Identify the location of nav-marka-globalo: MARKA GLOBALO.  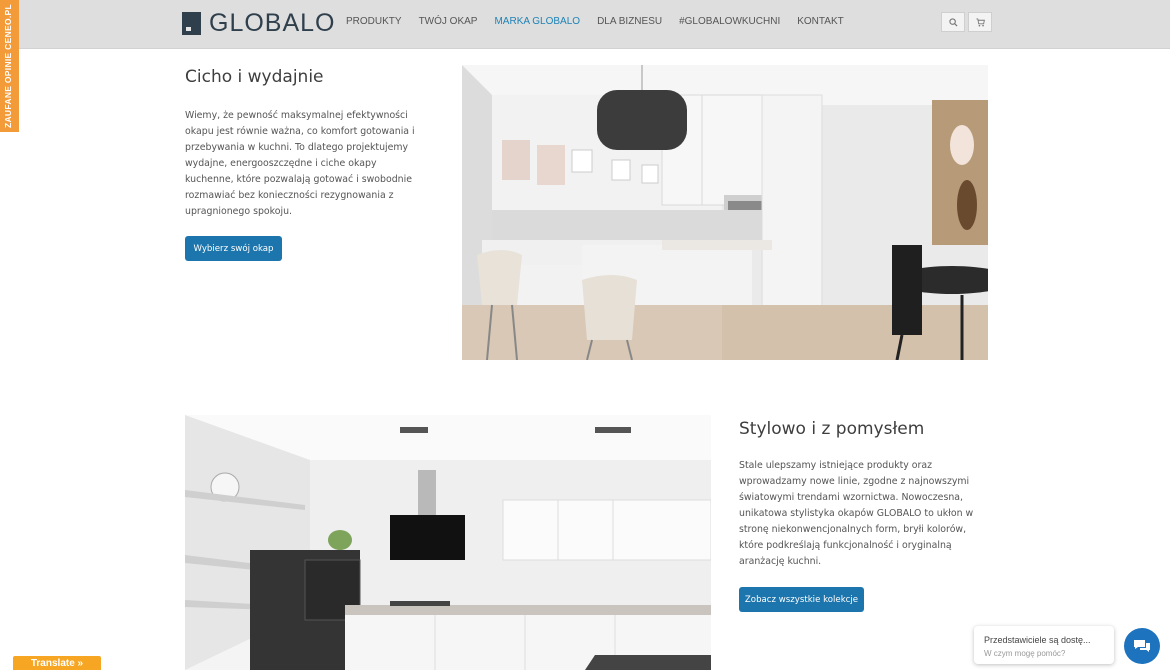
(537, 21).